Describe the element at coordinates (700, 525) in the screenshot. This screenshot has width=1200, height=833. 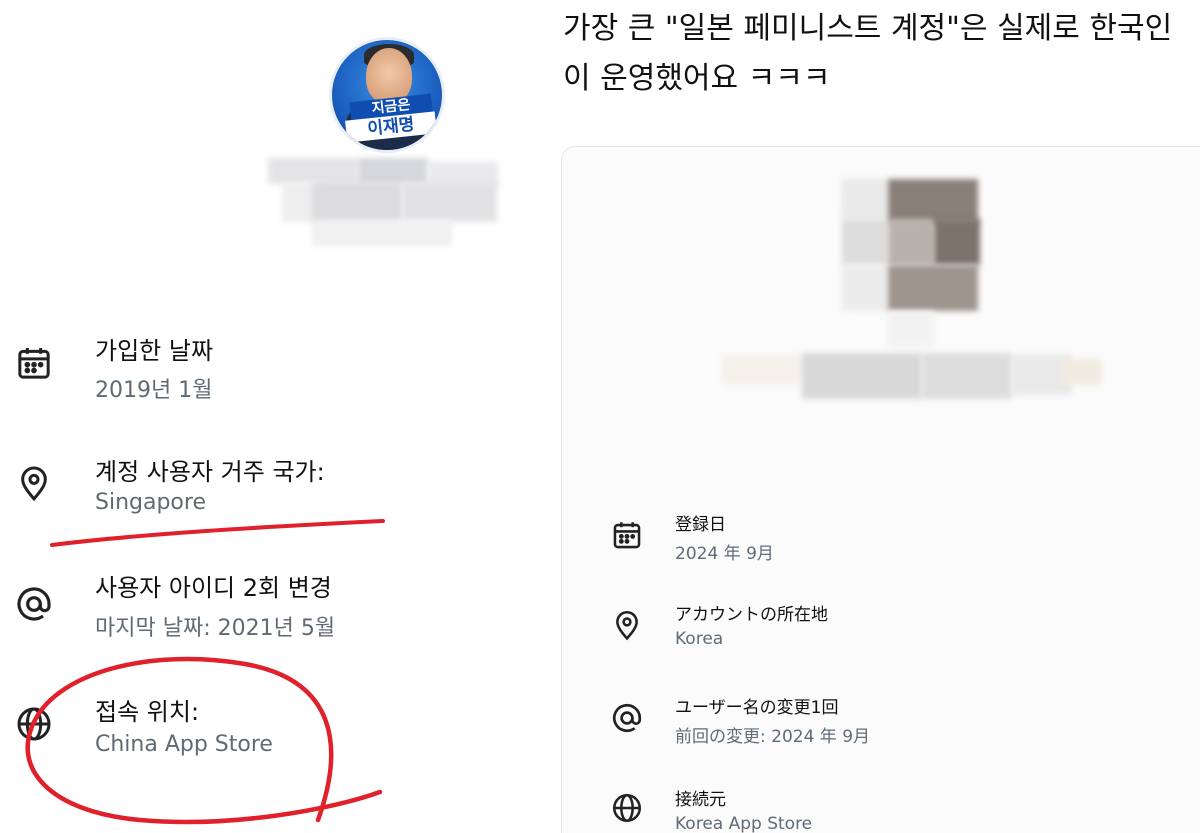
I see `join-date-label: 登録日` at that location.